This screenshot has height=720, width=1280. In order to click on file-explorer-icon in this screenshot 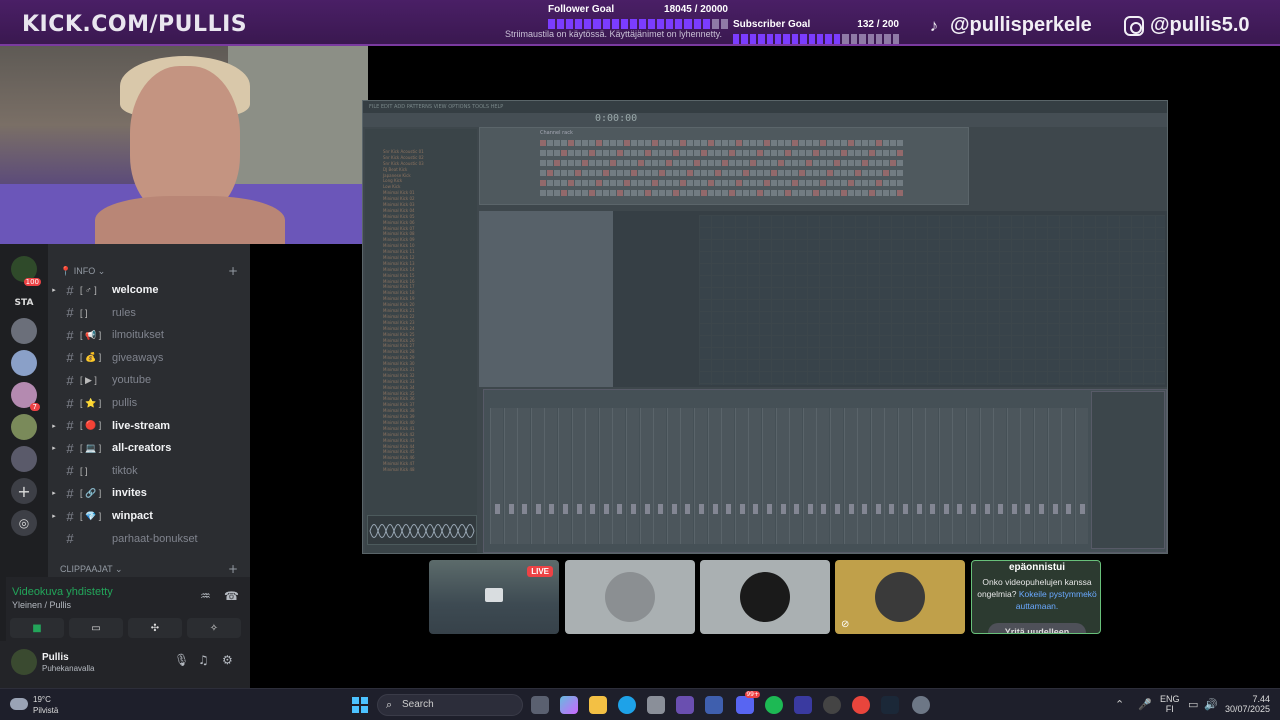, I will do `click(598, 705)`.